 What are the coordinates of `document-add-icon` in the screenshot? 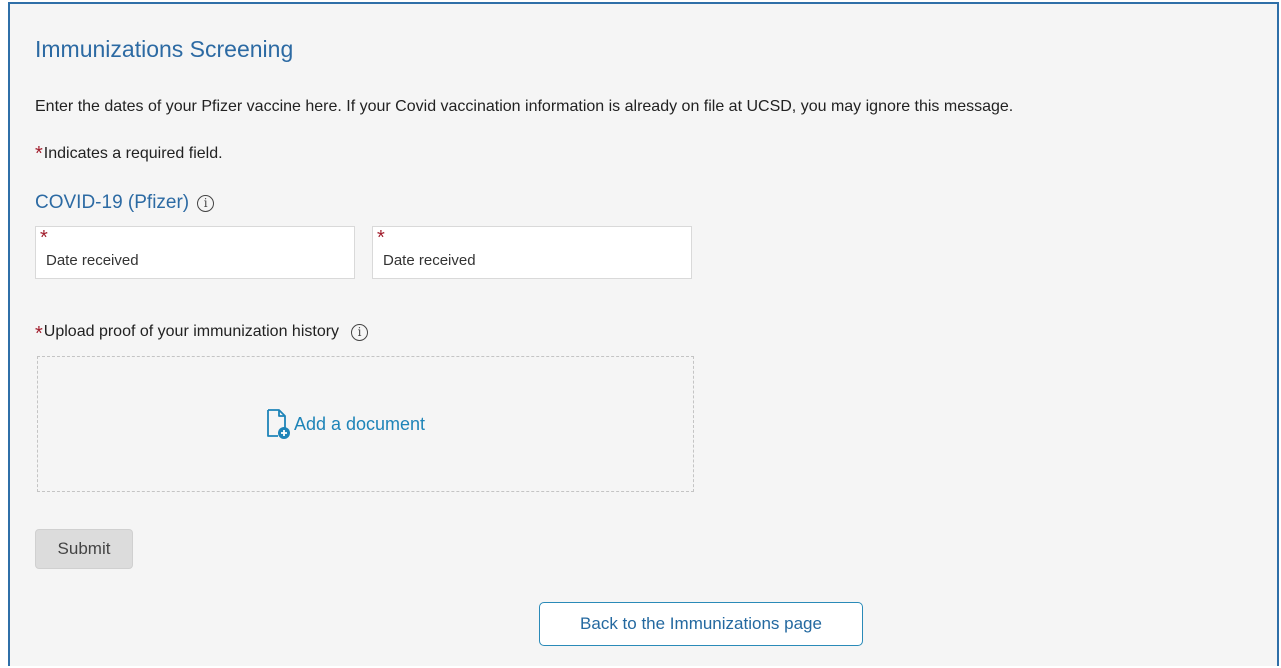 It's located at (278, 424).